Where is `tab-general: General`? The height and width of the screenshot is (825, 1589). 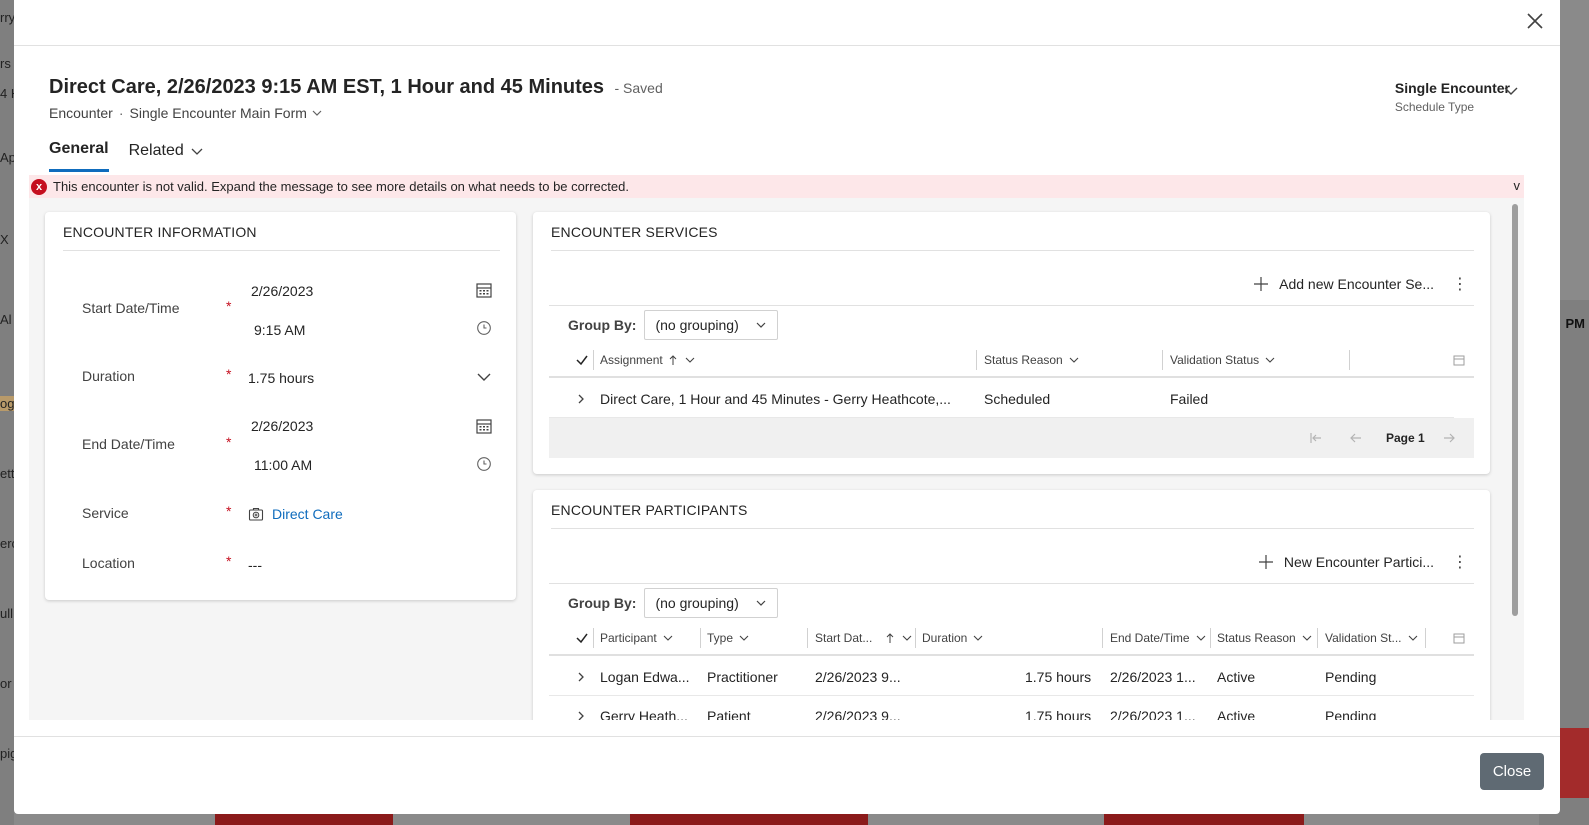 tab-general: General is located at coordinates (79, 156).